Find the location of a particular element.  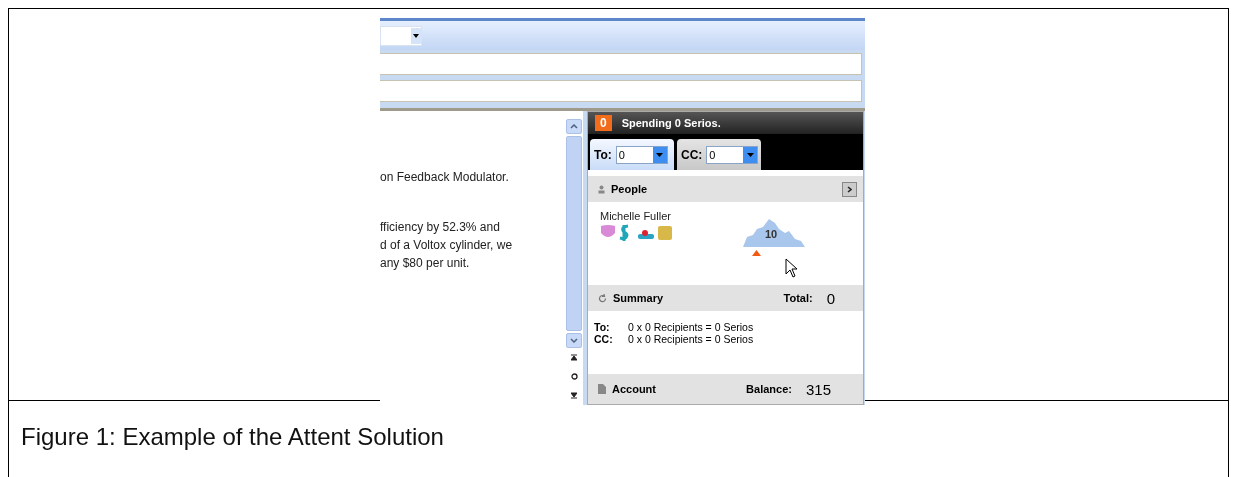

section-title: People is located at coordinates (629, 189).